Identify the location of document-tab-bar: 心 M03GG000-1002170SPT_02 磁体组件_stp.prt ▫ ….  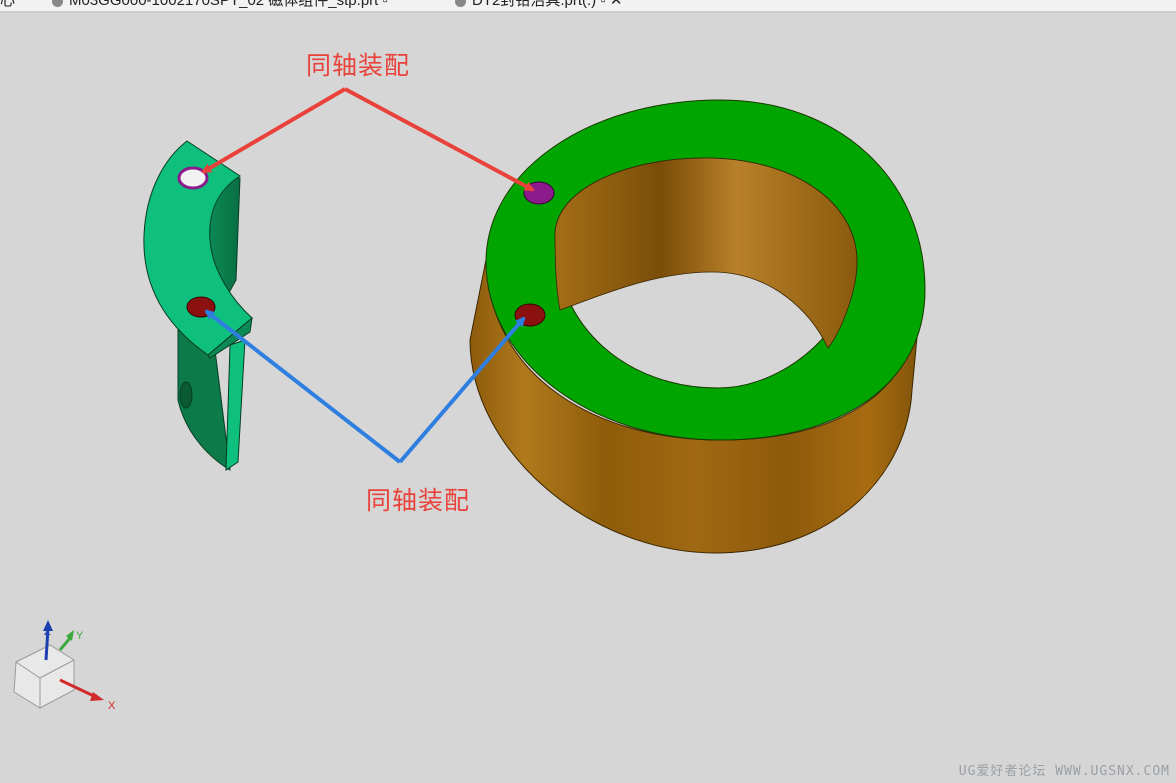
(588, 6).